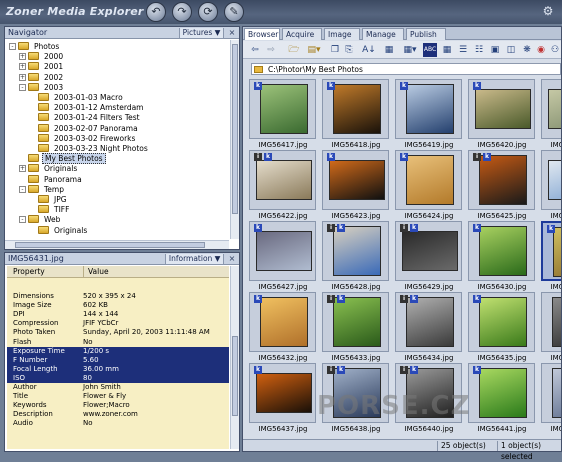 Image resolution: width=562 pixels, height=462 pixels. What do you see at coordinates (105, 396) in the screenshot?
I see `info-value: Flower & Fly` at bounding box center [105, 396].